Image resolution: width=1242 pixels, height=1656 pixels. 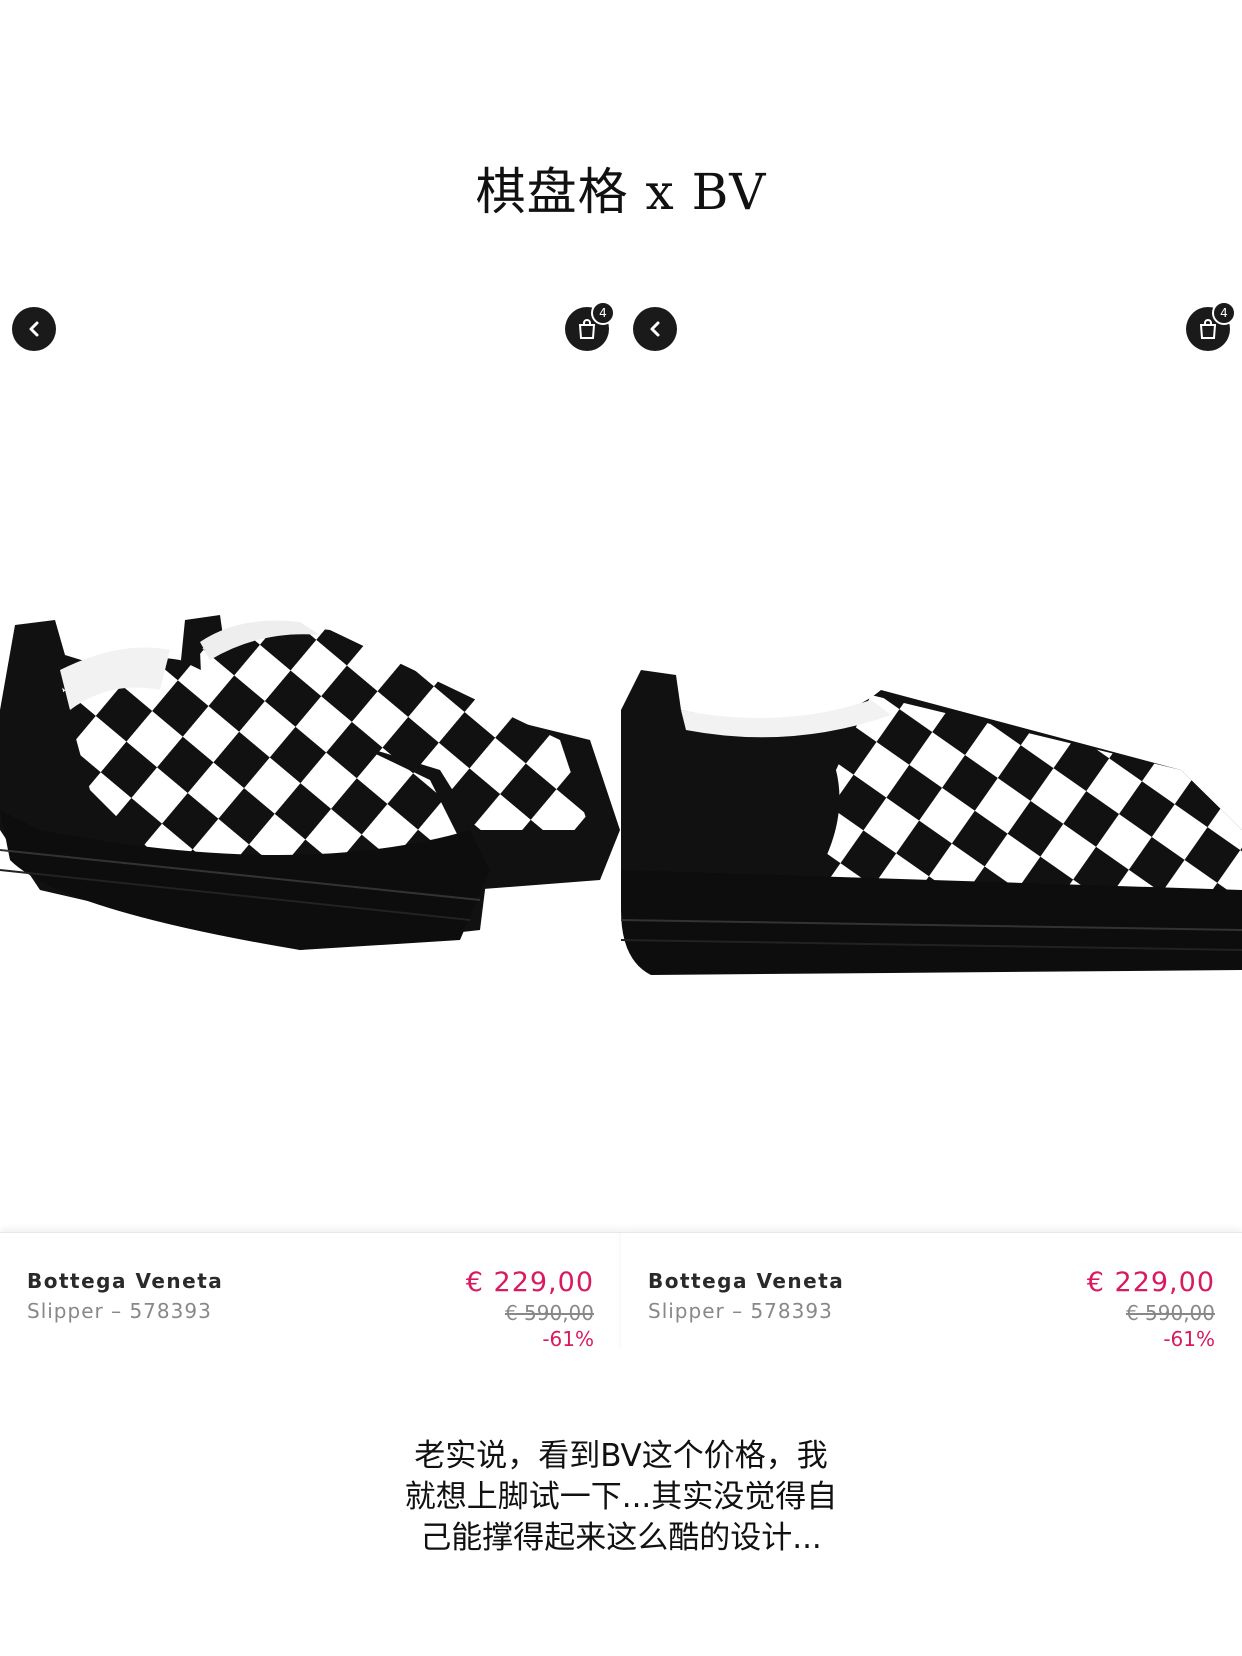 I want to click on caption-line: 就想上脚试一下...其实没觉得自, so click(x=621, y=1497).